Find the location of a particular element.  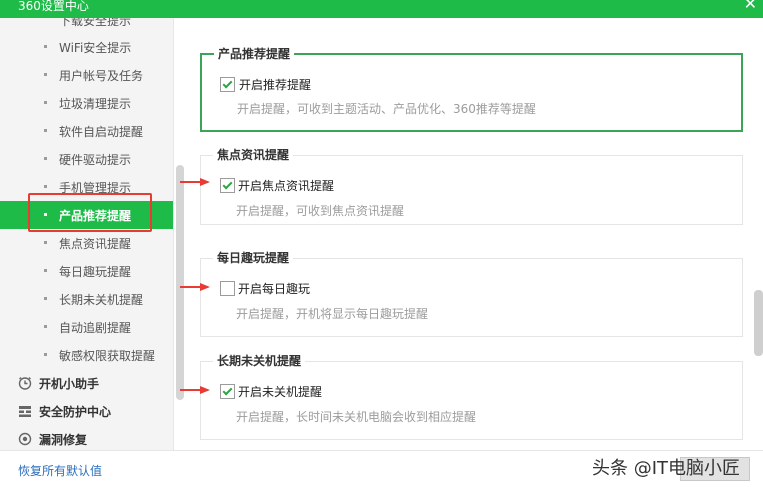

sidebar-section-label: 漏洞修复 is located at coordinates (63, 440).